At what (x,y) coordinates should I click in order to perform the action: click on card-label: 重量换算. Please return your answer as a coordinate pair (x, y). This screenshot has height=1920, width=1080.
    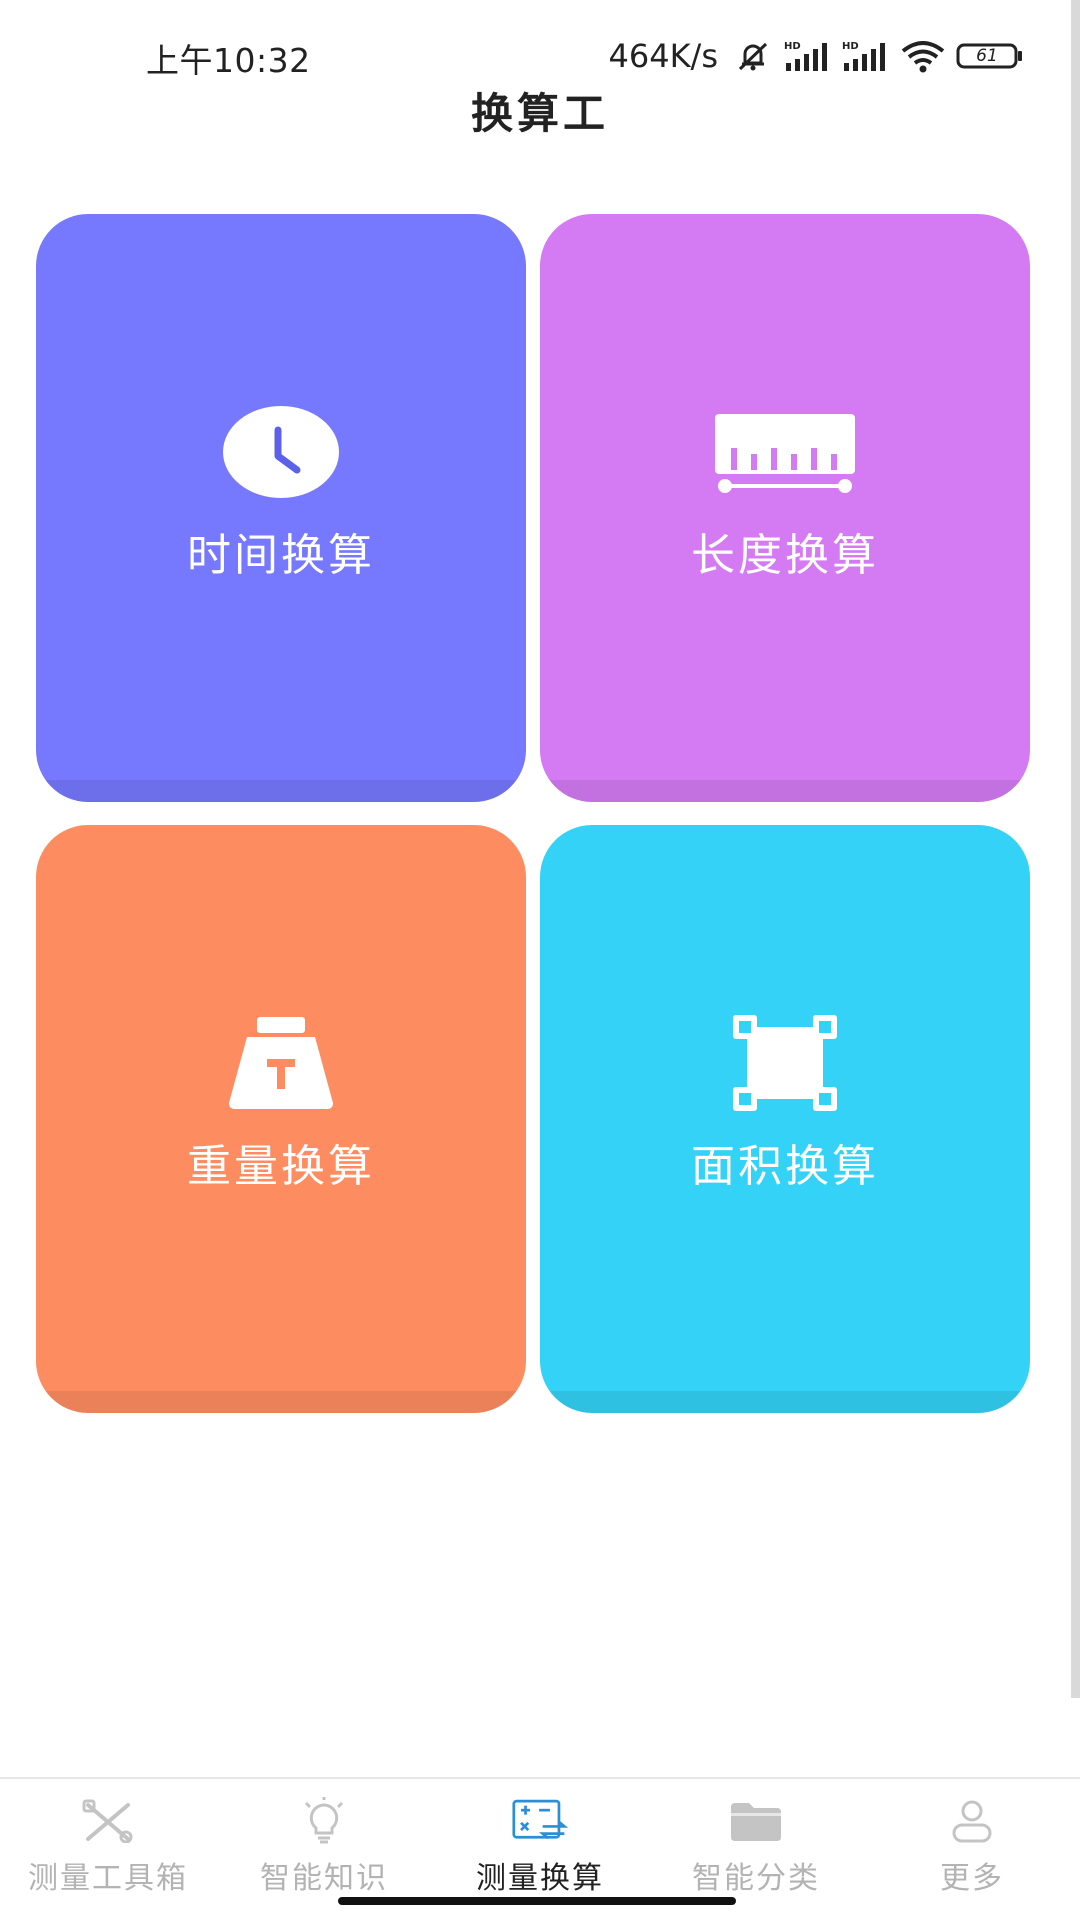
    Looking at the image, I should click on (281, 1166).